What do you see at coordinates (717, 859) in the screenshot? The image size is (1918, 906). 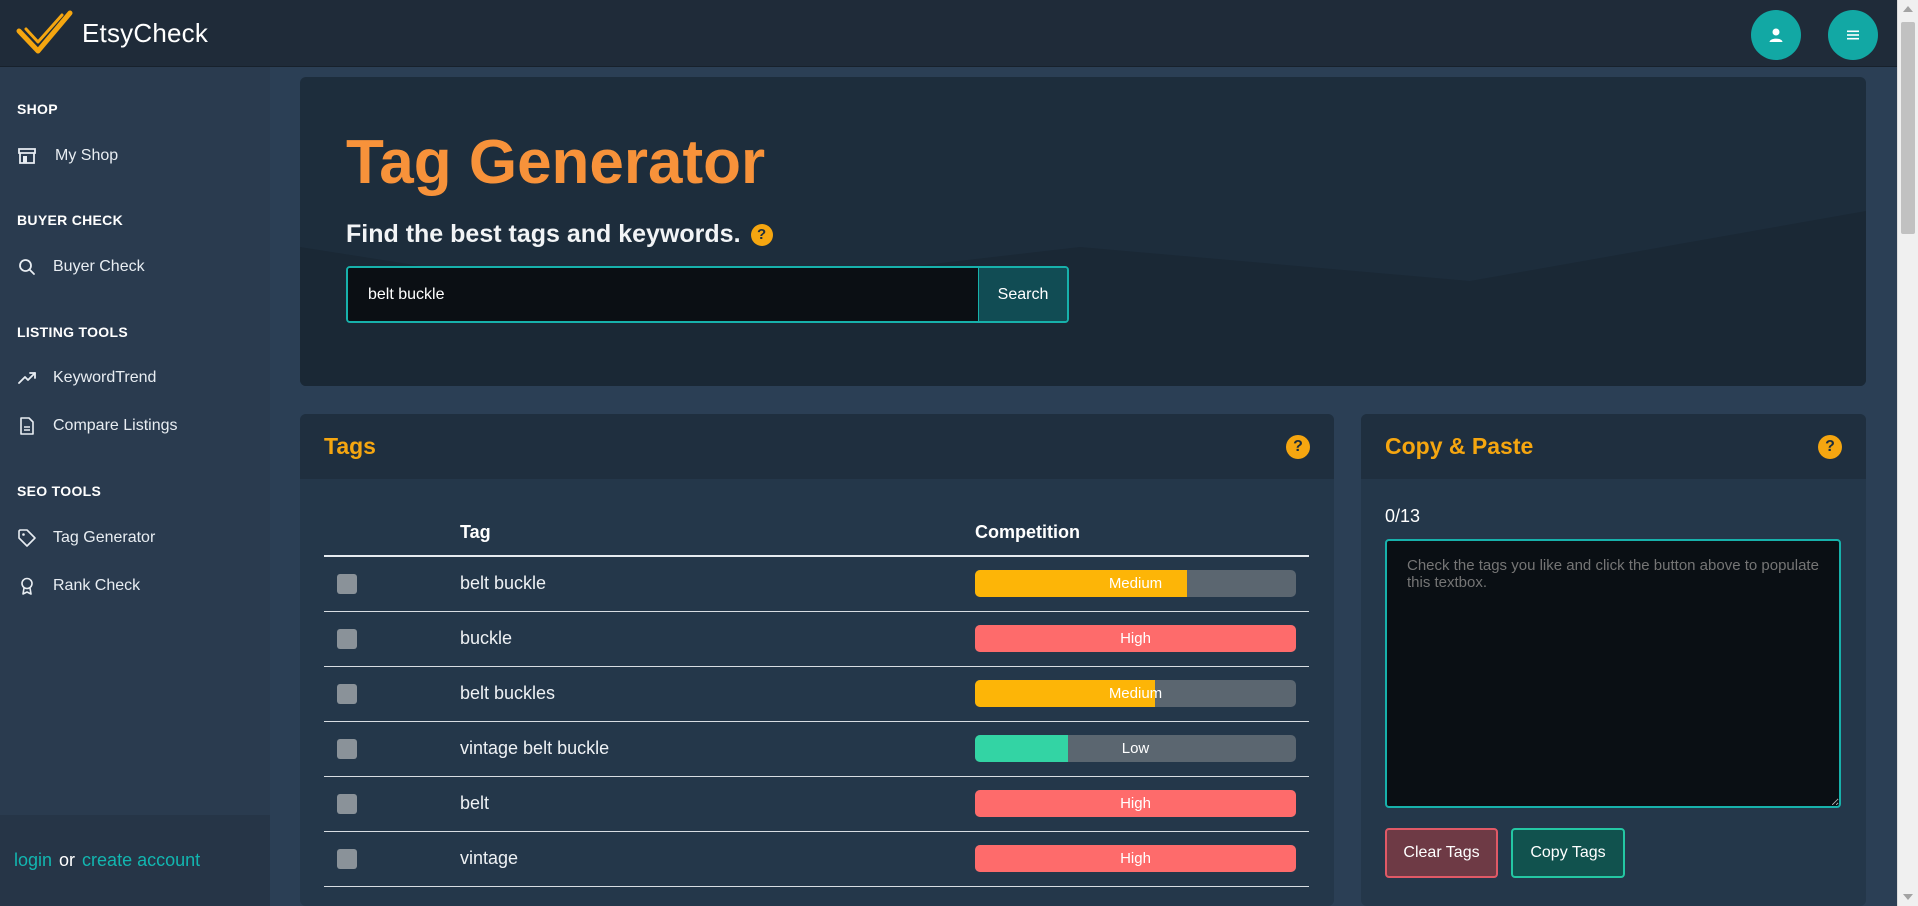 I see `tag-cell: vintage` at bounding box center [717, 859].